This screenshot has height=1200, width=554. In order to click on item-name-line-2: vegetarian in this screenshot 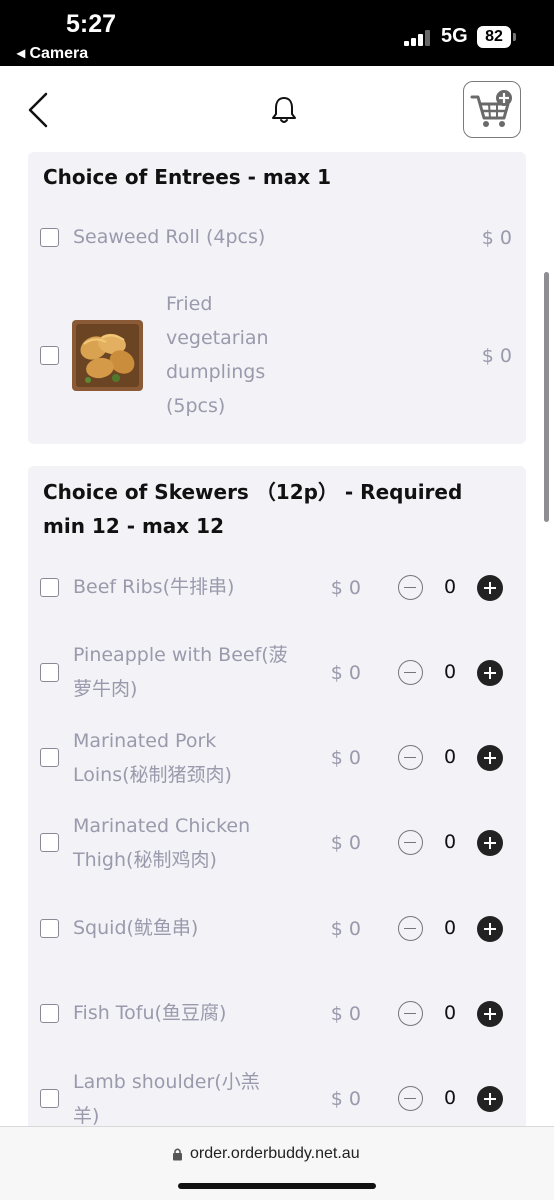, I will do `click(217, 338)`.